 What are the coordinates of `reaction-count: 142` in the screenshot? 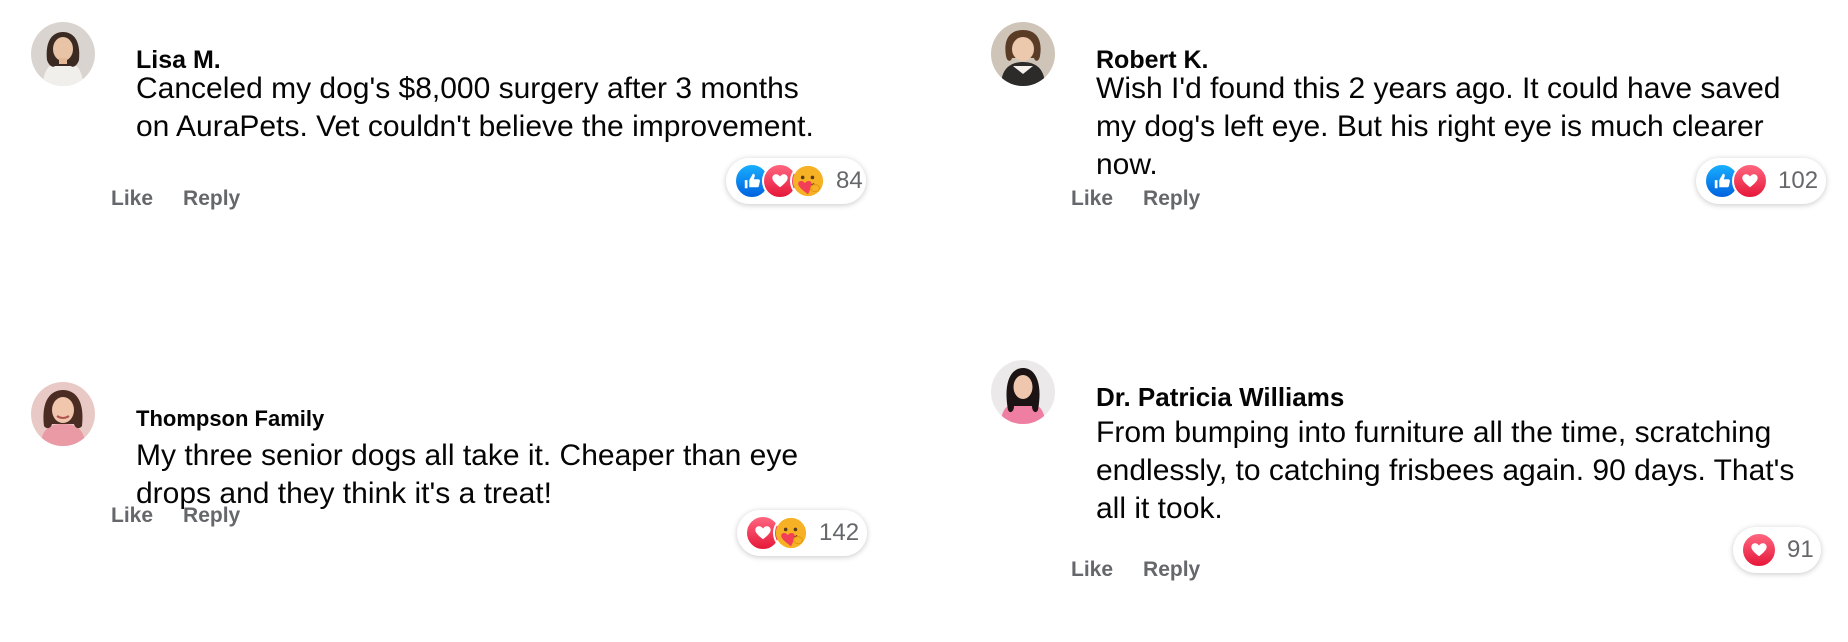 It's located at (839, 532).